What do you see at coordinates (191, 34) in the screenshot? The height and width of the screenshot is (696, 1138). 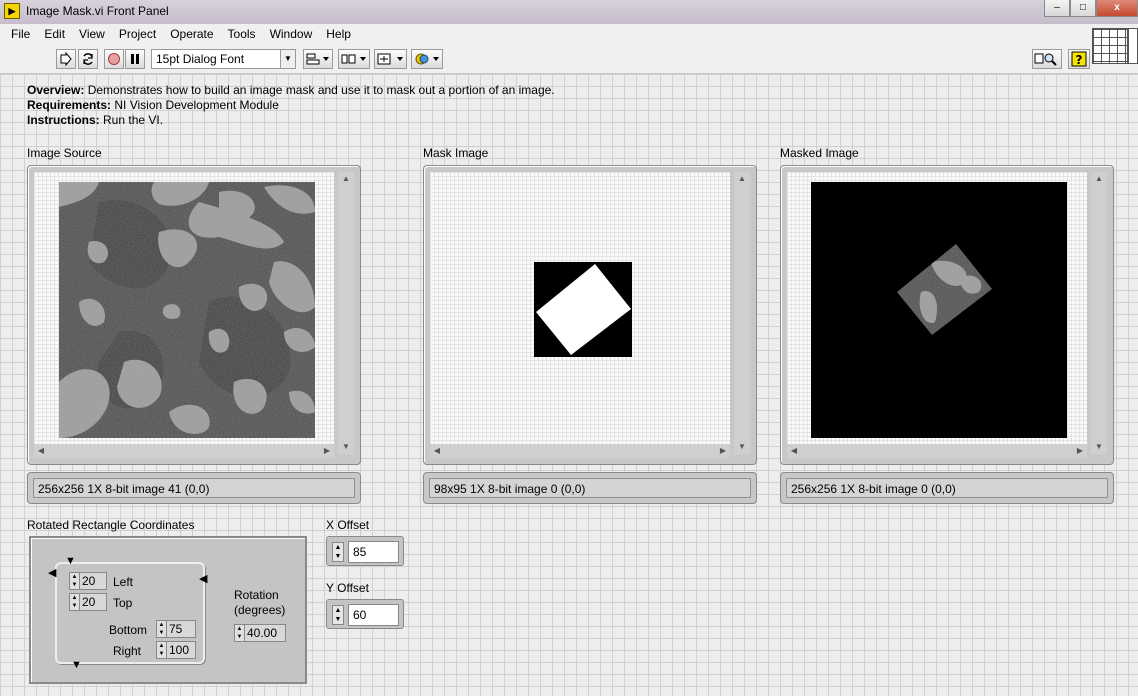 I see `menu-operate: Operate` at bounding box center [191, 34].